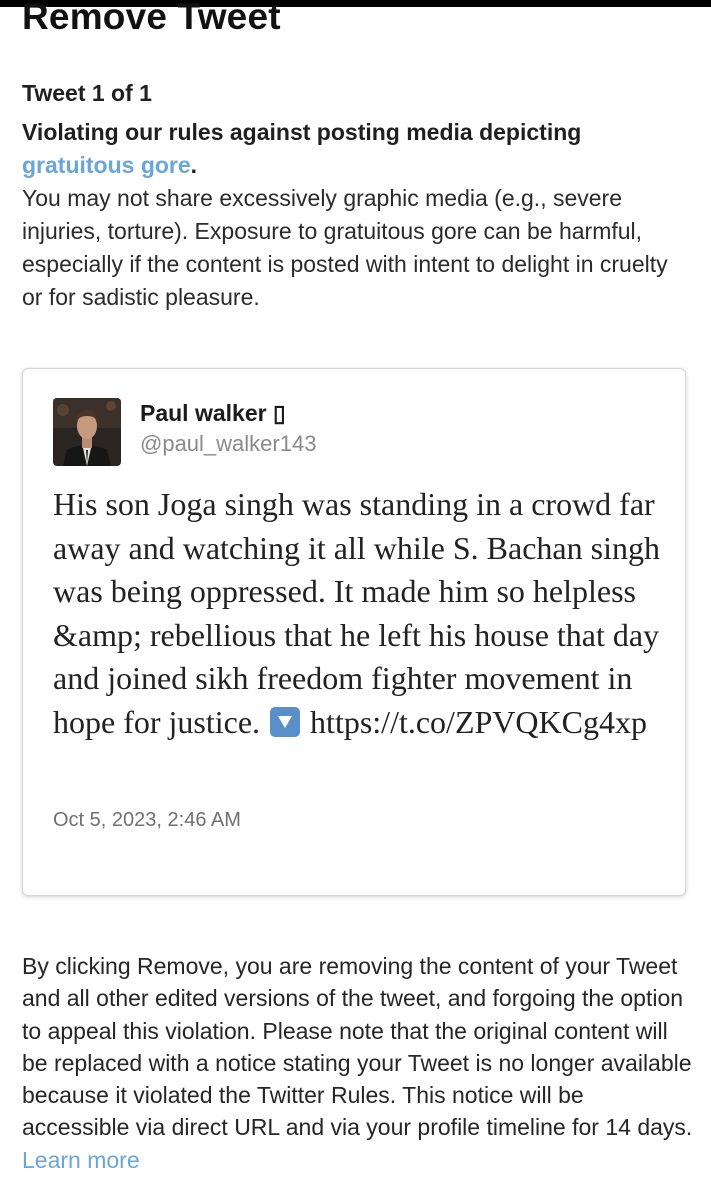  Describe the element at coordinates (81, 1160) in the screenshot. I see `learn-more-link: Learn more` at that location.